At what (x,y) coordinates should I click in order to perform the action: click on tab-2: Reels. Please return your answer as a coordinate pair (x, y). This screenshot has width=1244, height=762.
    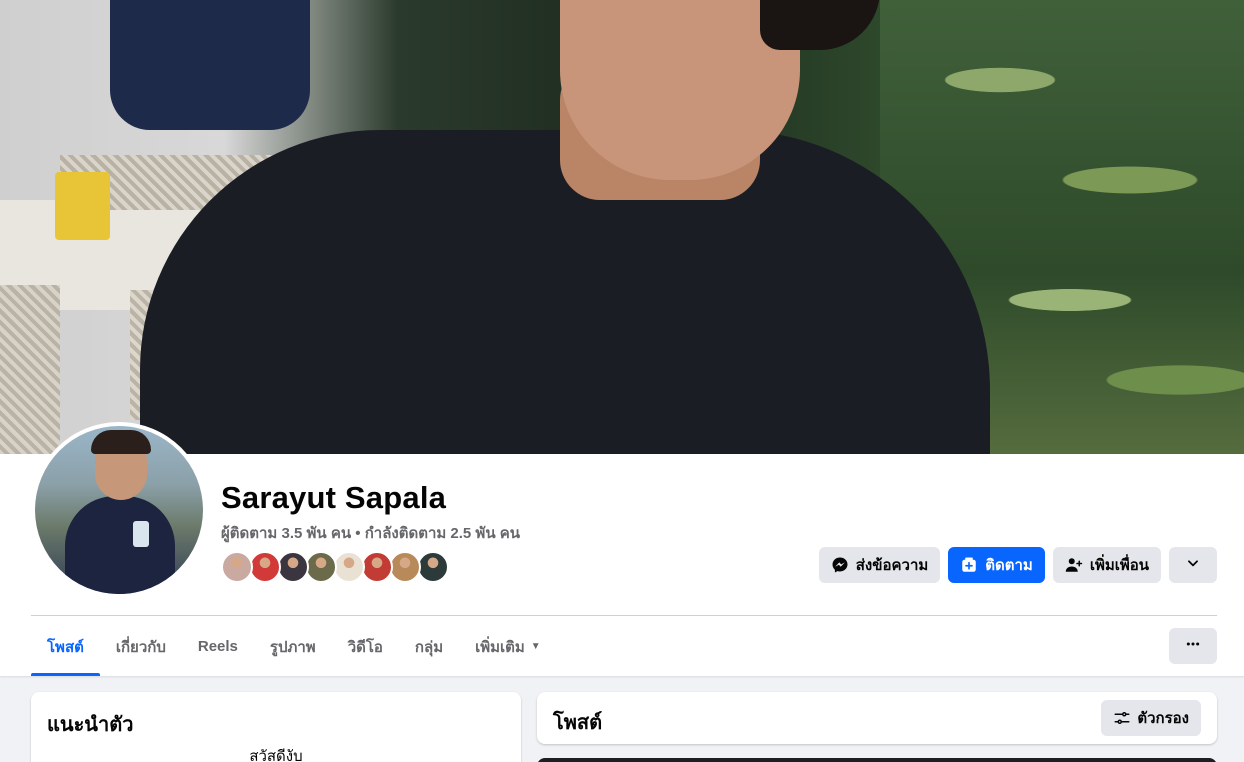
    Looking at the image, I should click on (218, 646).